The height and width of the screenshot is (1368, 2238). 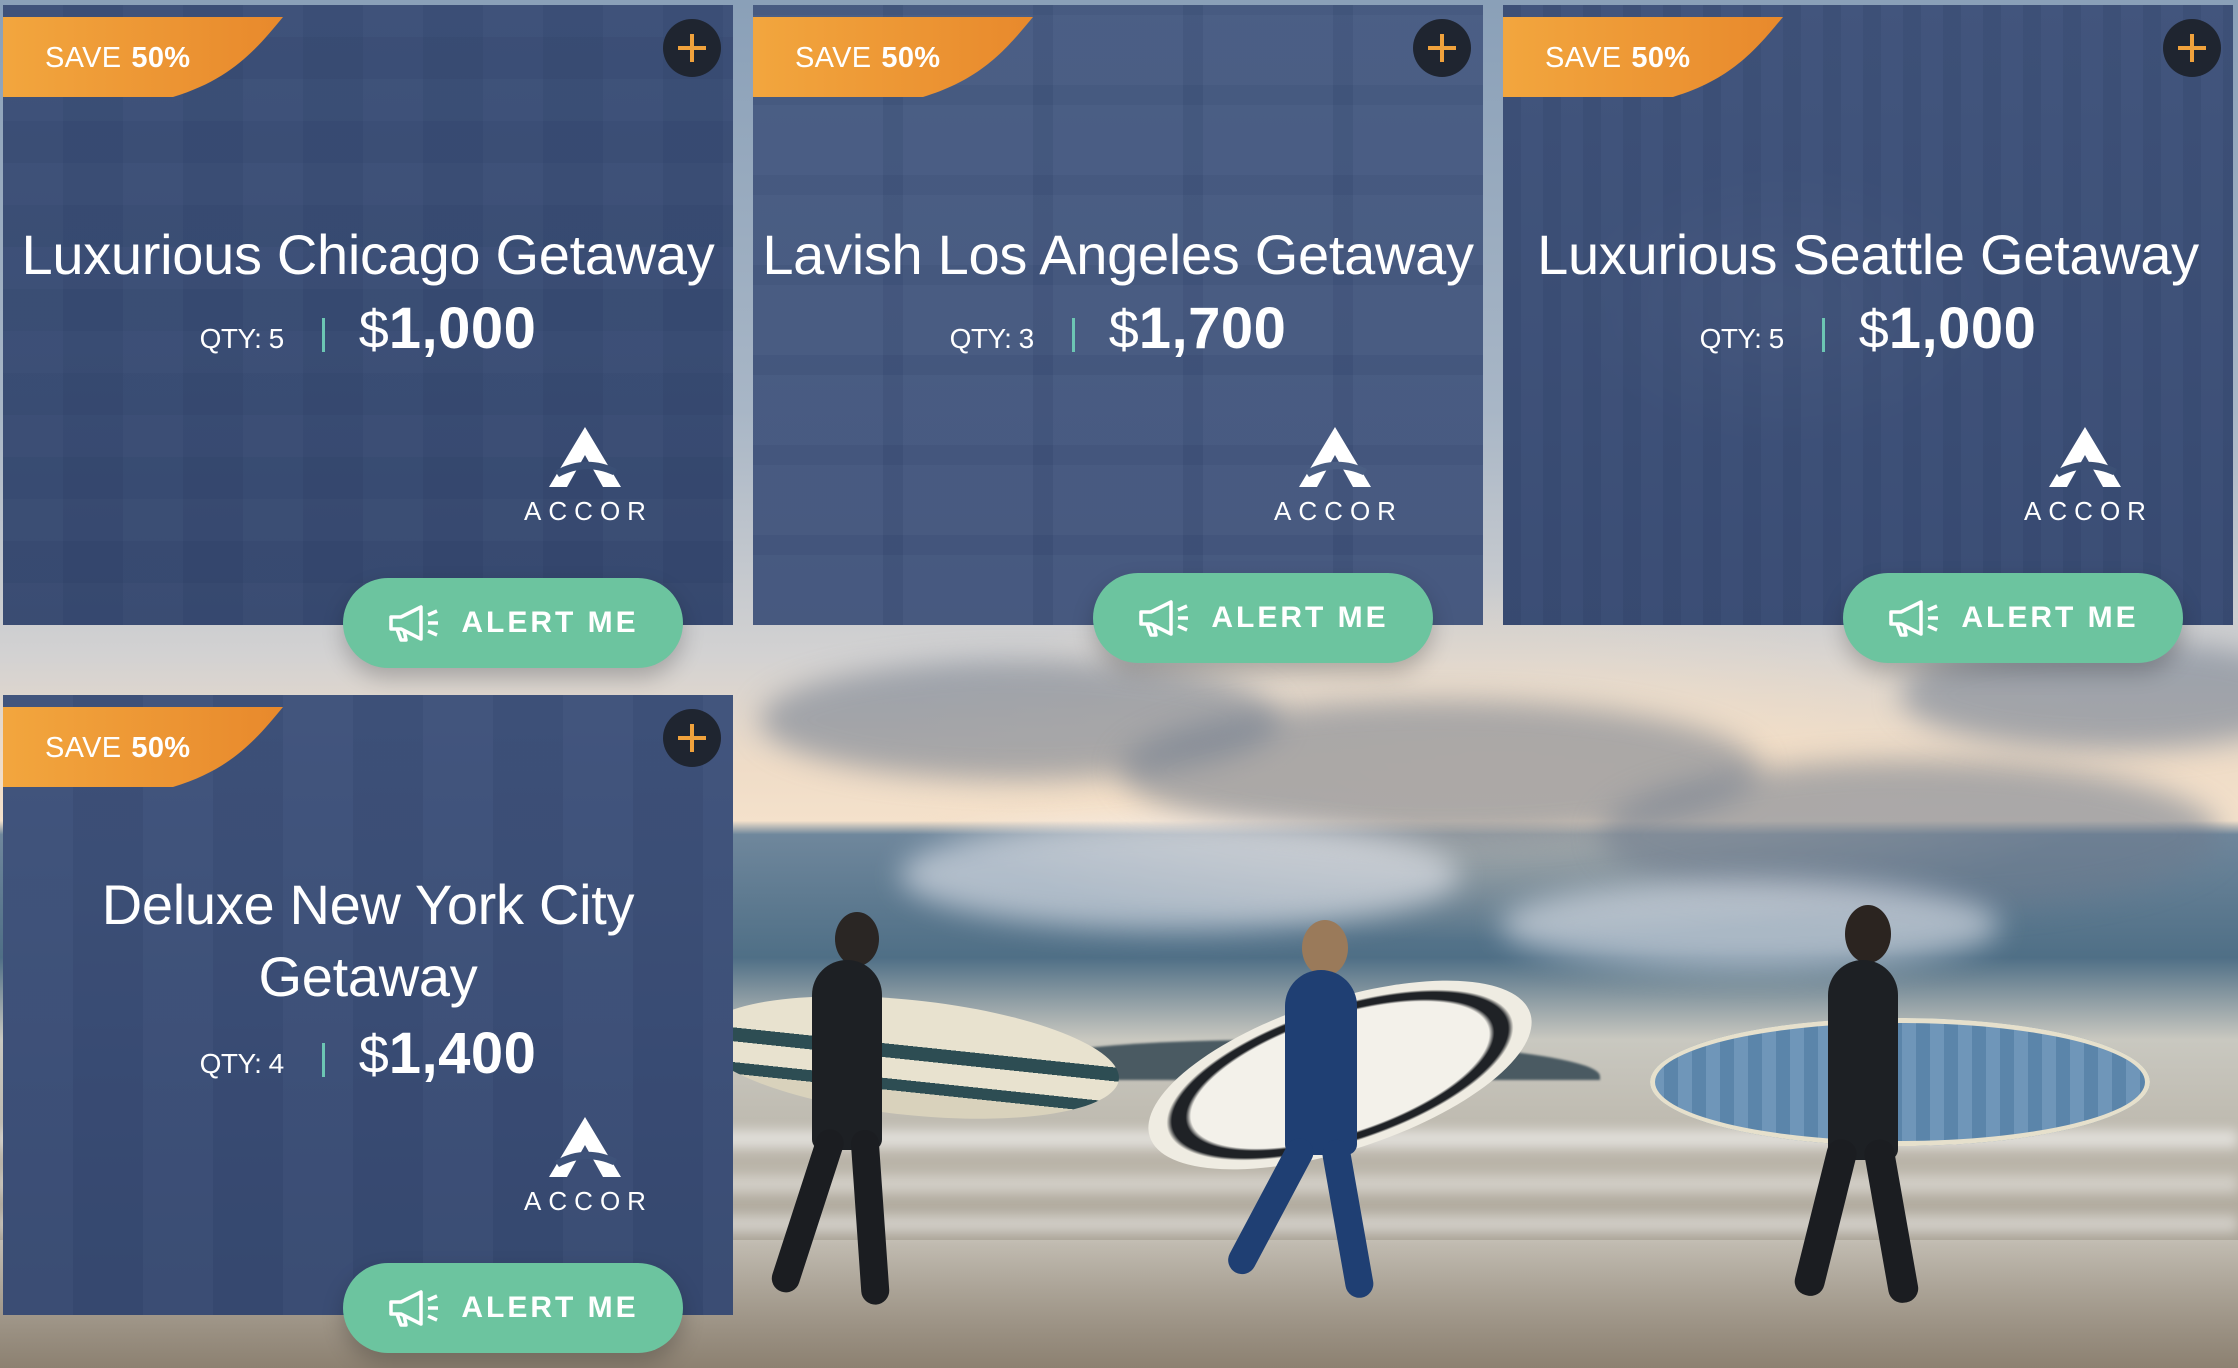 I want to click on listing-title: Lavish Los Angeles Getaway, so click(x=1118, y=254).